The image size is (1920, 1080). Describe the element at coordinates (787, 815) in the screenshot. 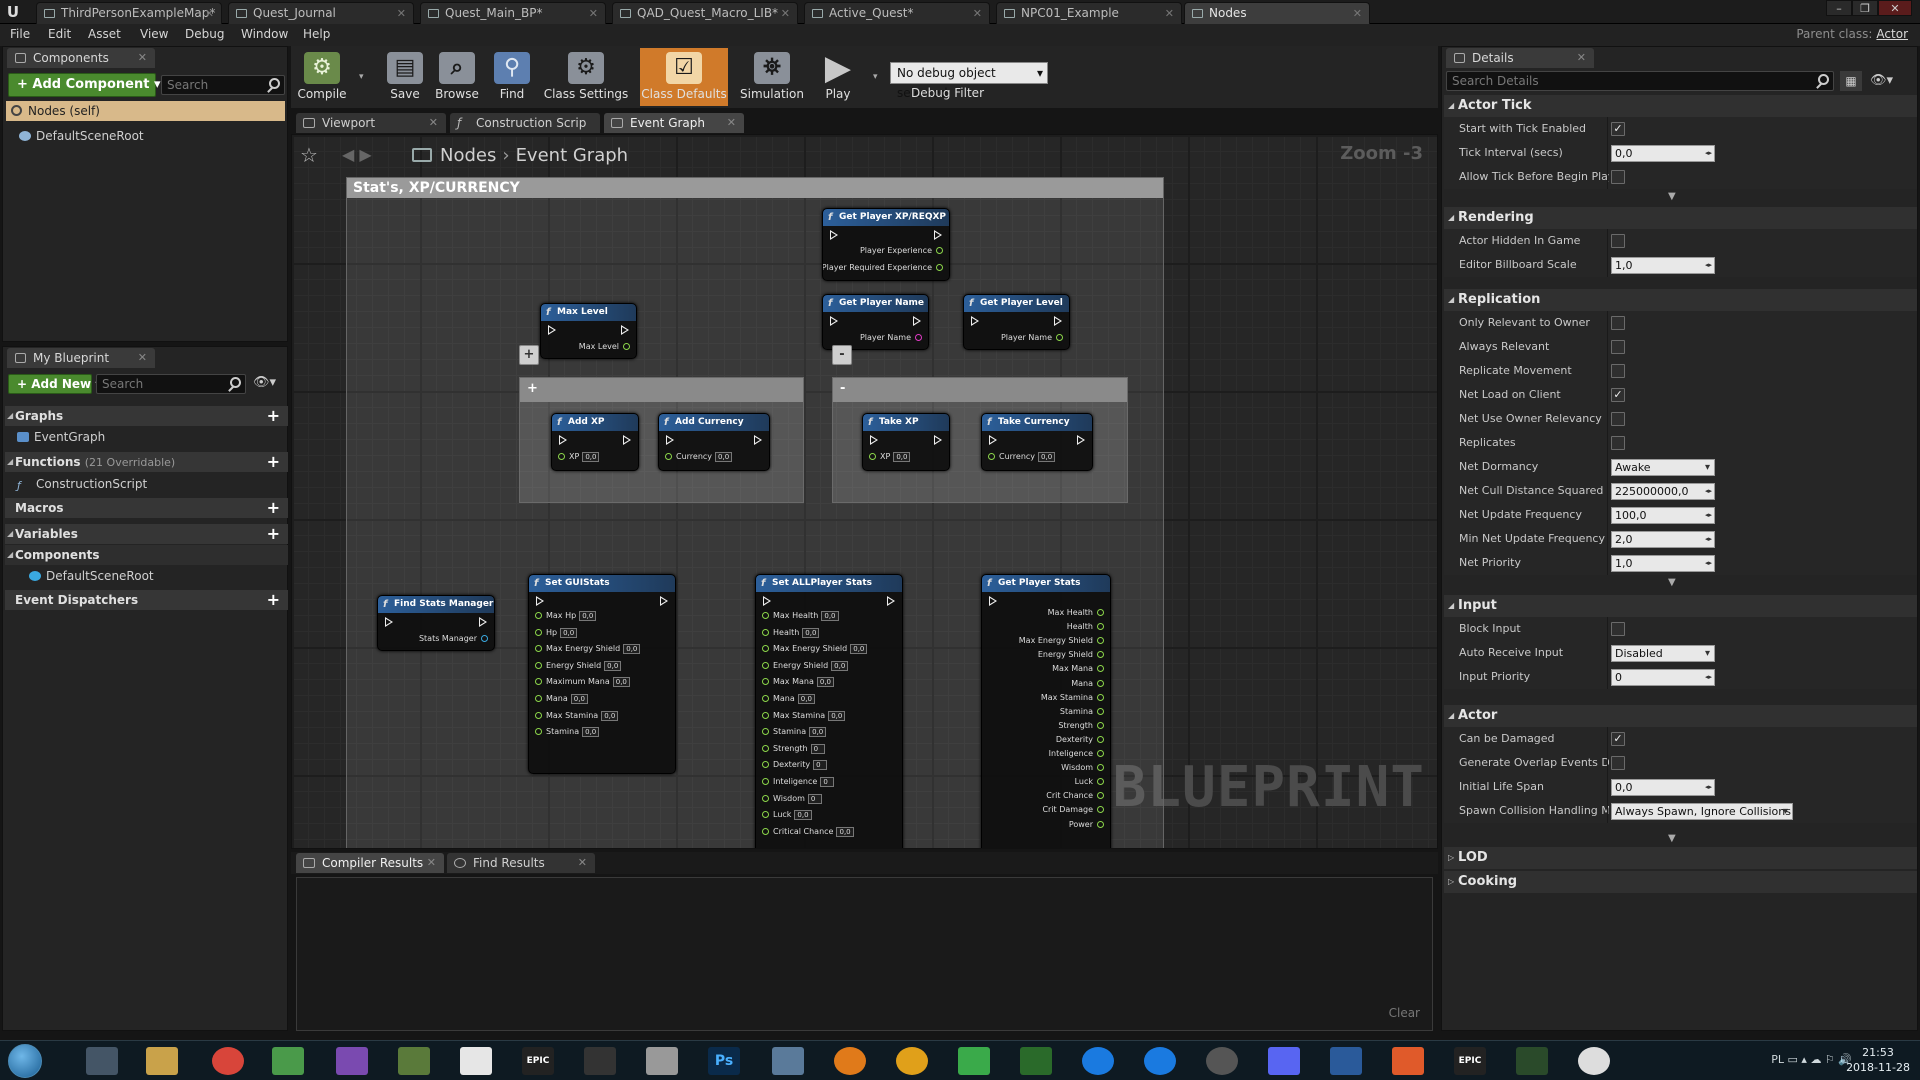

I see `pin-input: Luck 0,0` at that location.